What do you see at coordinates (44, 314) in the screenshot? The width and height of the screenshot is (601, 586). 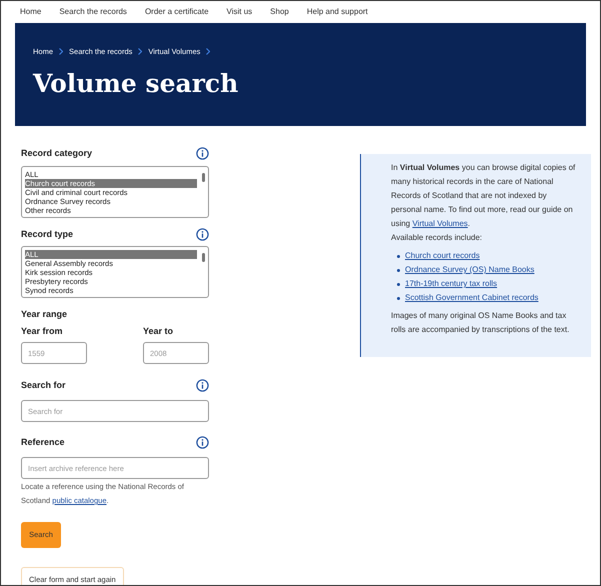 I see `section-label: Year range` at bounding box center [44, 314].